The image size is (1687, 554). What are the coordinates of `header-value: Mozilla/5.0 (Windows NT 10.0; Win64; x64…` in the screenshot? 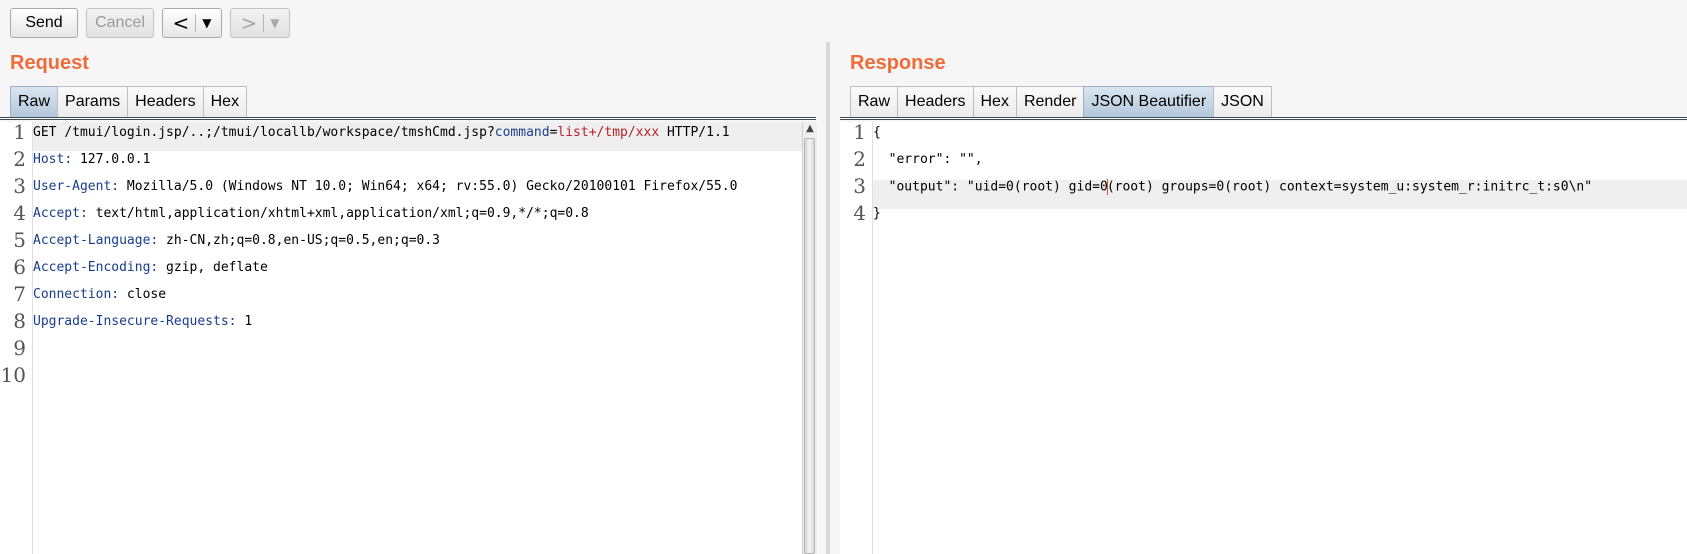 It's located at (428, 186).